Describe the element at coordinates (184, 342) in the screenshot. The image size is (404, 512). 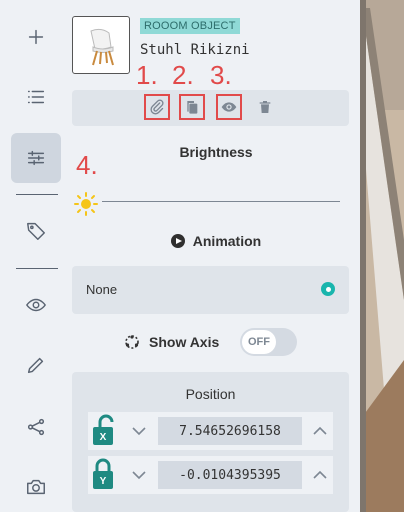
I see `show-axis-label: Show Axis` at that location.